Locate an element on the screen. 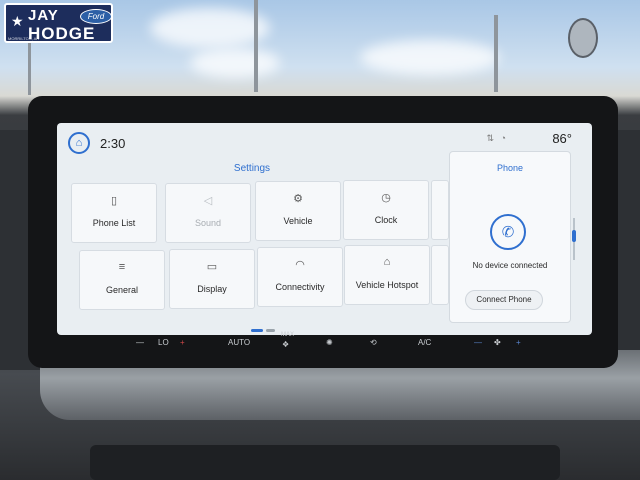 Image resolution: width=640 pixels, height=480 pixels. phone-icon: ✆ is located at coordinates (508, 232).